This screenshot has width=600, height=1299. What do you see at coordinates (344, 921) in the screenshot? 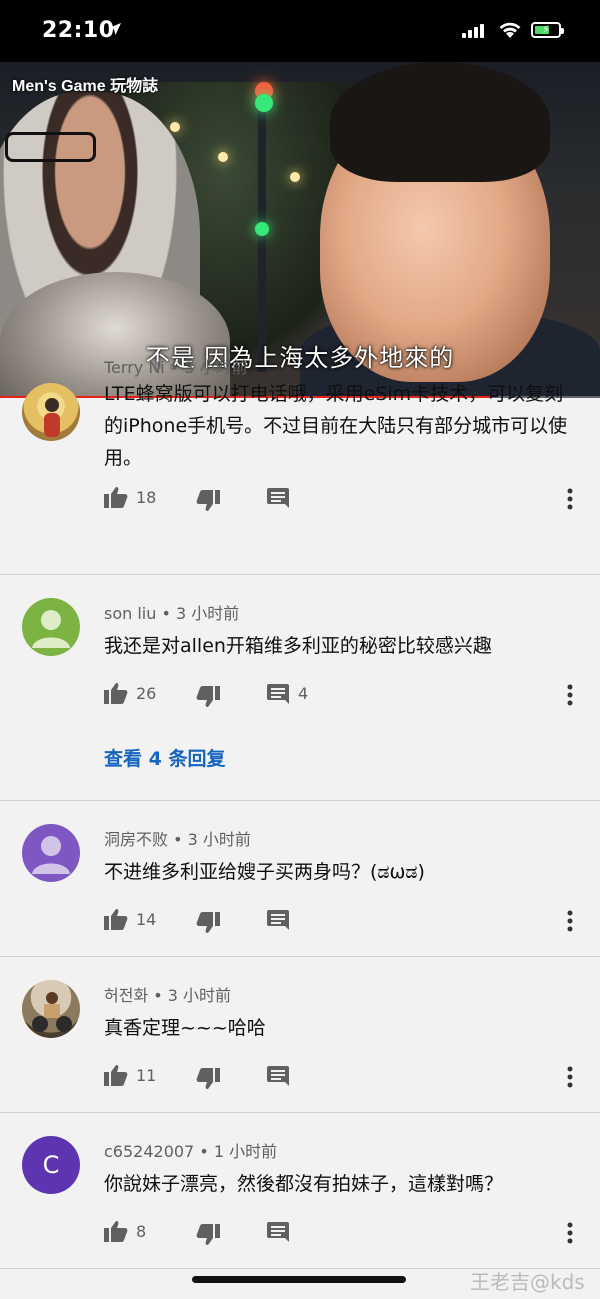
I see `comment-actions: 14` at bounding box center [344, 921].